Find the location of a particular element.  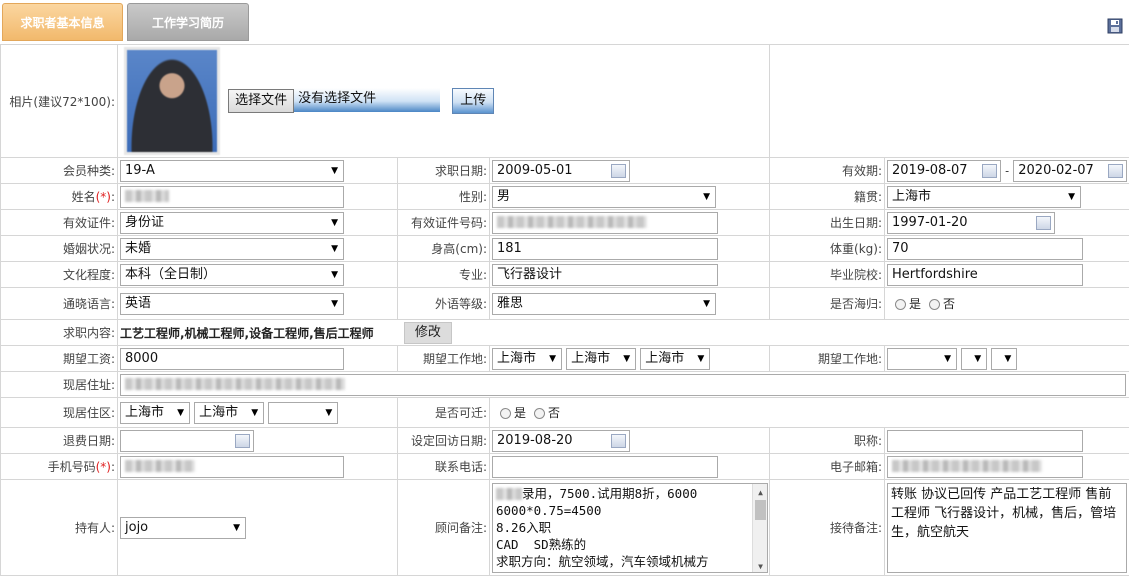

title-label: 职称: is located at coordinates (827, 440).